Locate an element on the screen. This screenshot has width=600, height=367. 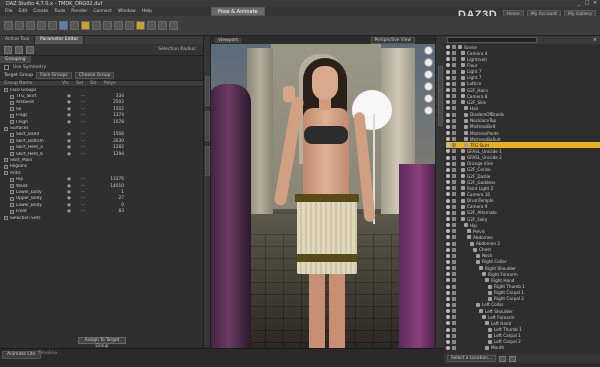
symmetry-checkbox is located at coordinates (6, 67).